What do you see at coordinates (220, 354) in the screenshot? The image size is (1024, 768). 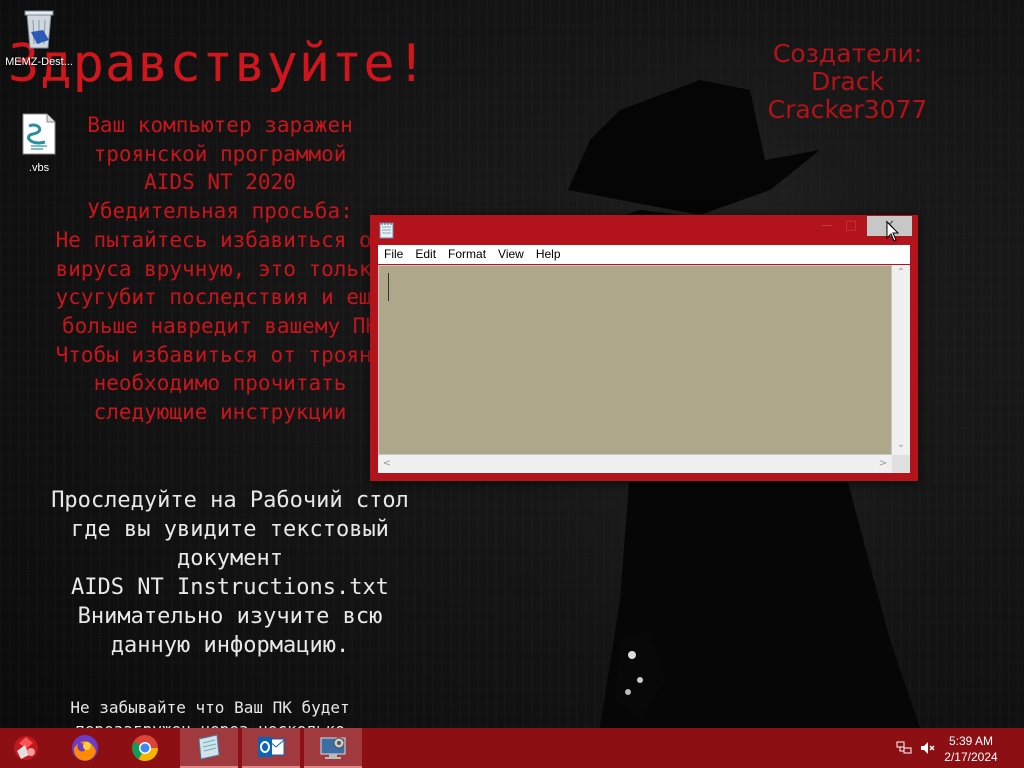 I see `warning-line: Чтобы избавиться от трояна` at bounding box center [220, 354].